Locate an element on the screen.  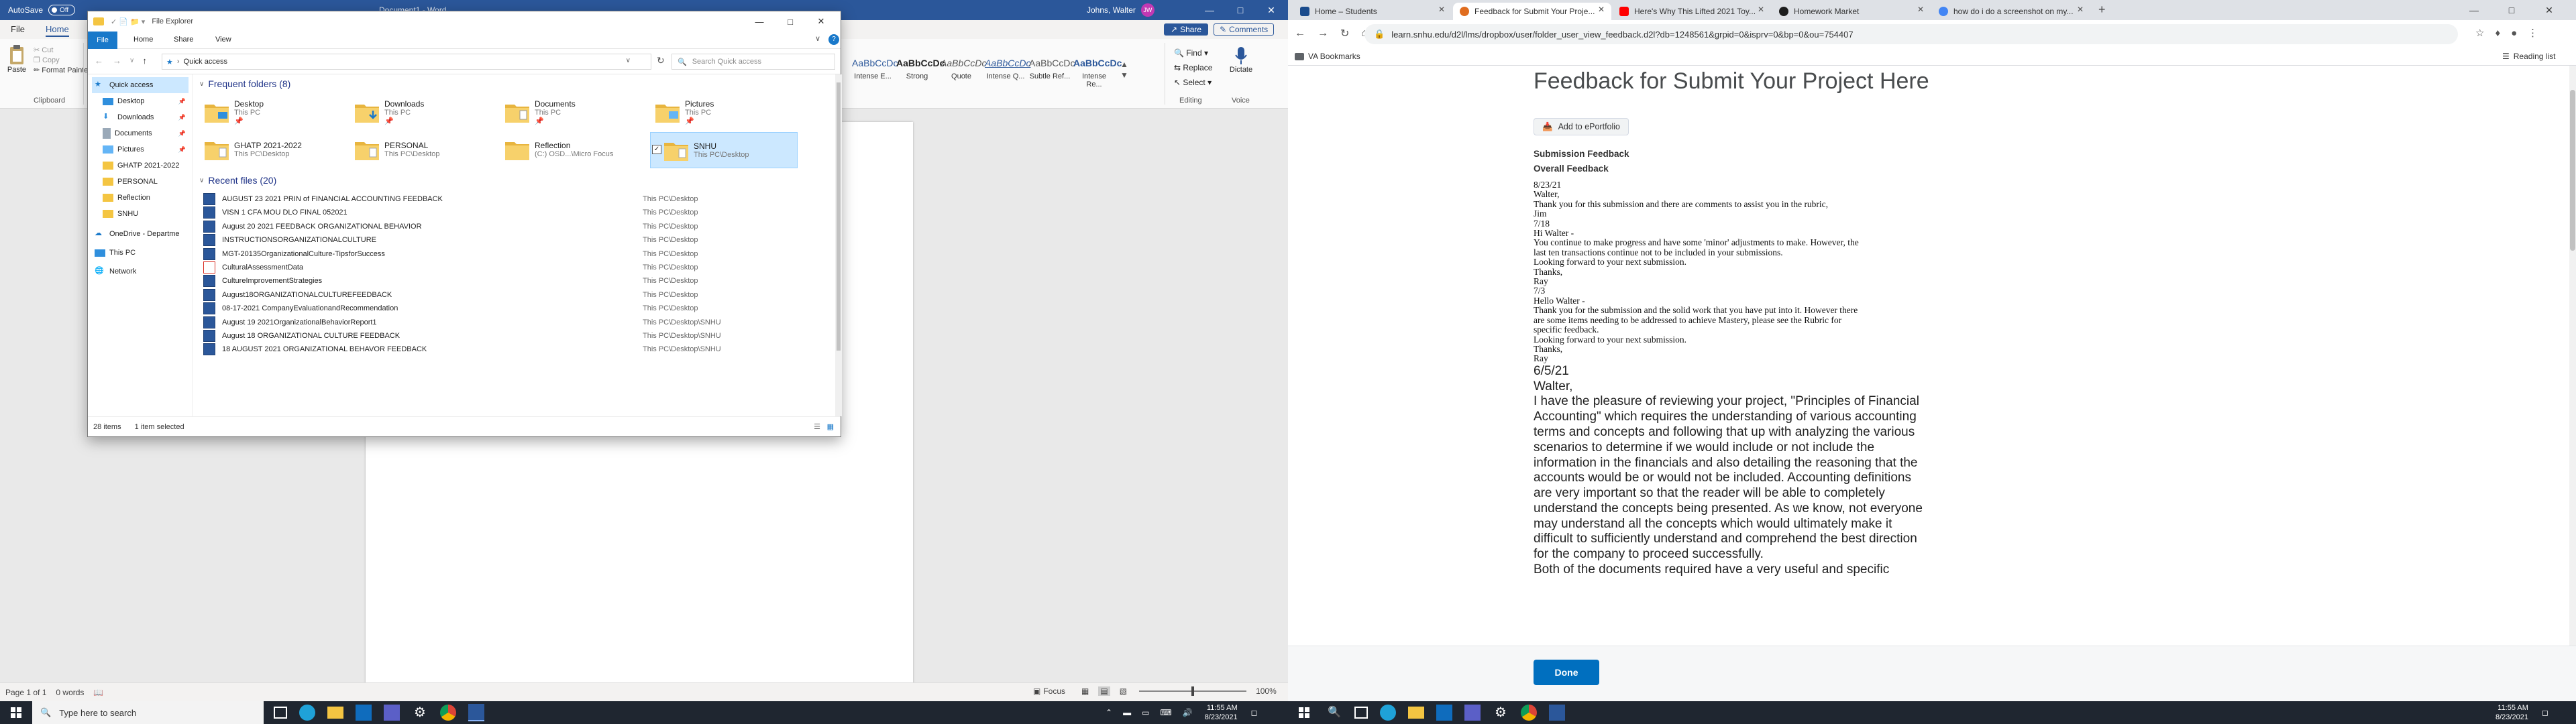
browser-tab-homework-market: Homework Market ✕ is located at coordinates (1851, 11).